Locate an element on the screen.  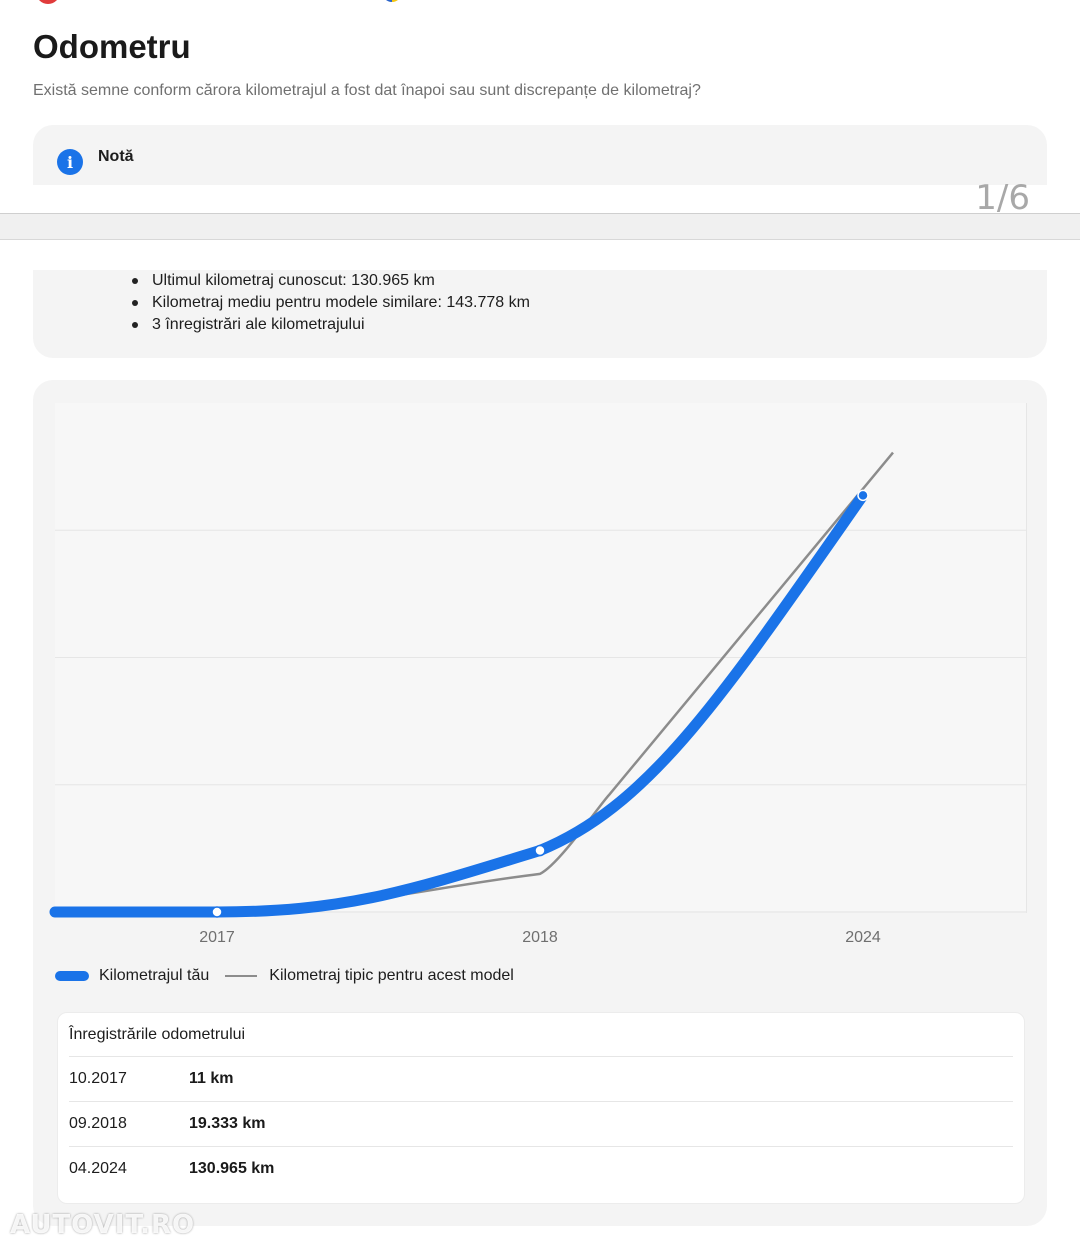
record-date: 09.2018 is located at coordinates (98, 1123).